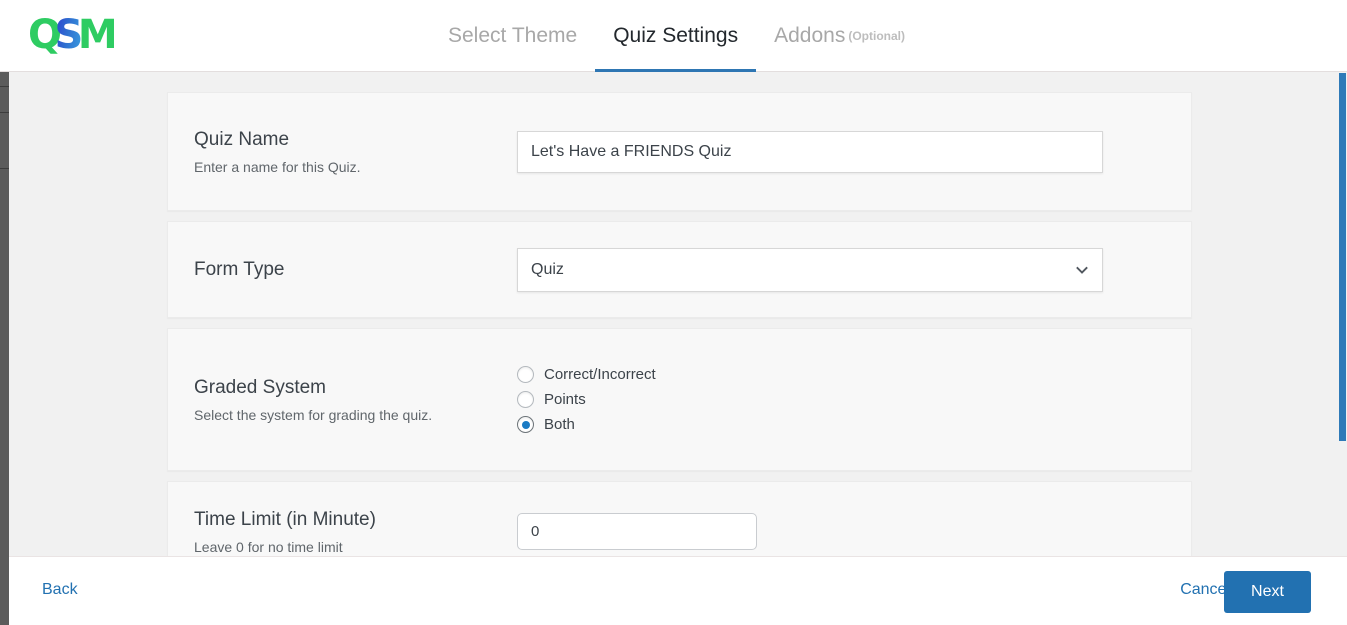  I want to click on radio-both-indicator, so click(525, 424).